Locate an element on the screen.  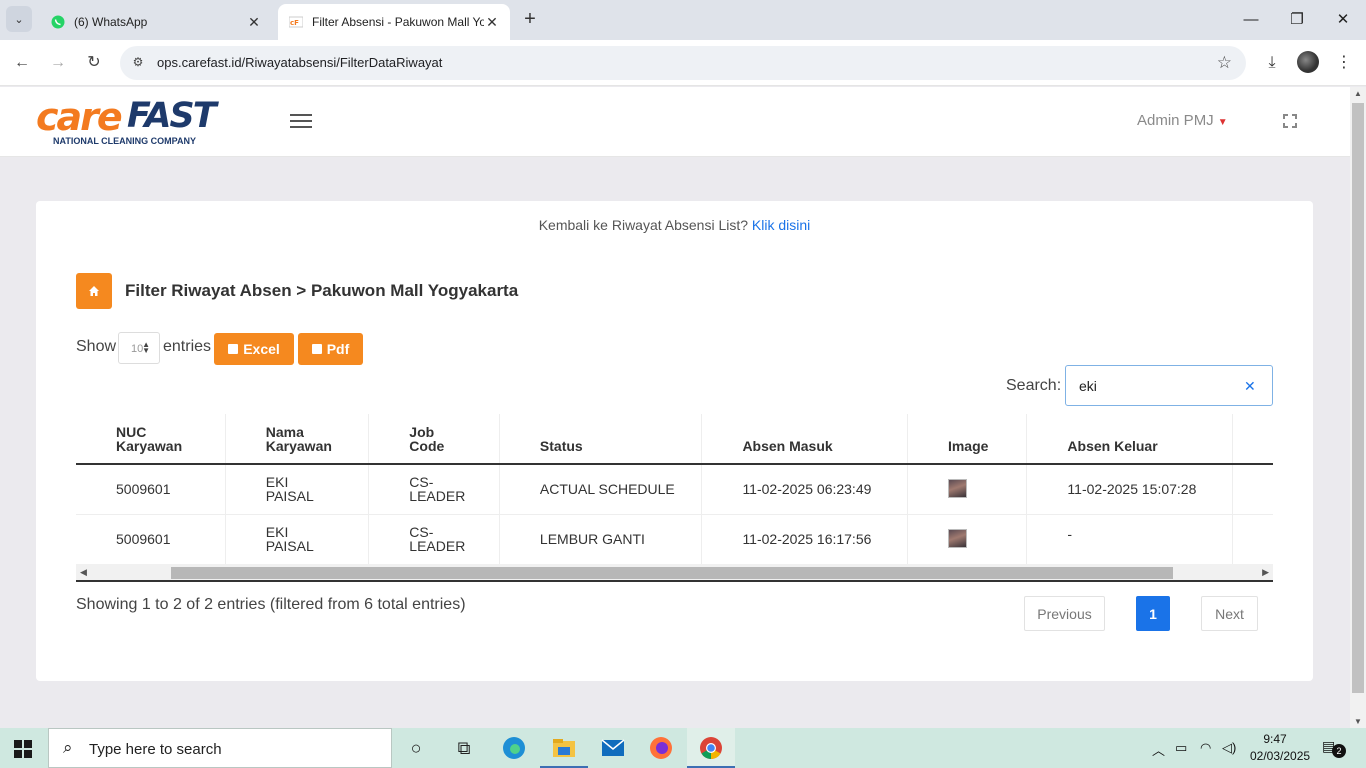
select-arrows-icon: ▲ ▼ is located at coordinates (146, 347).